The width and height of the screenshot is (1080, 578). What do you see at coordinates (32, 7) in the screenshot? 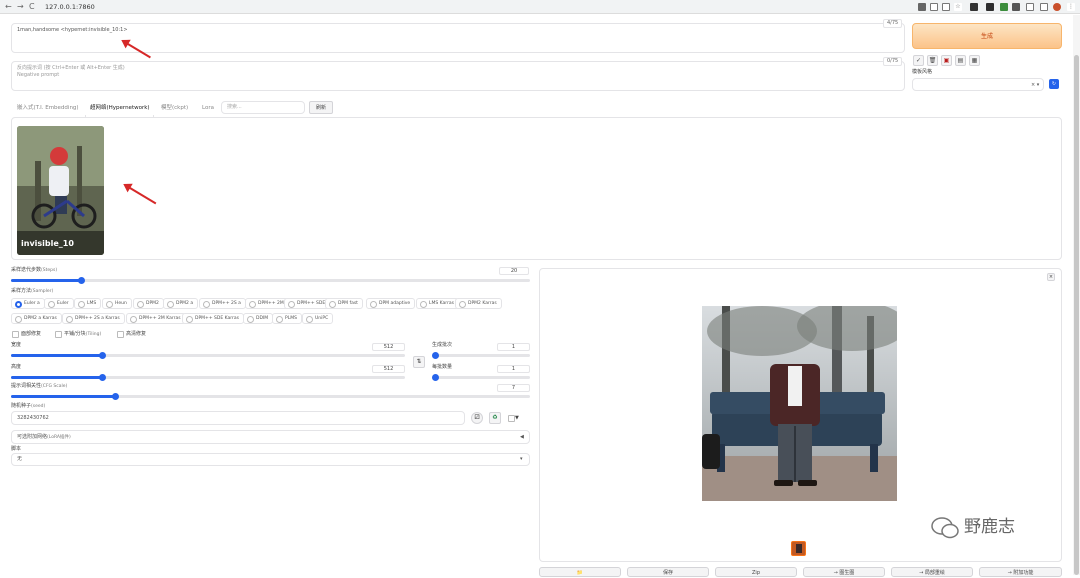
I see `reload-icon: C` at bounding box center [32, 7].